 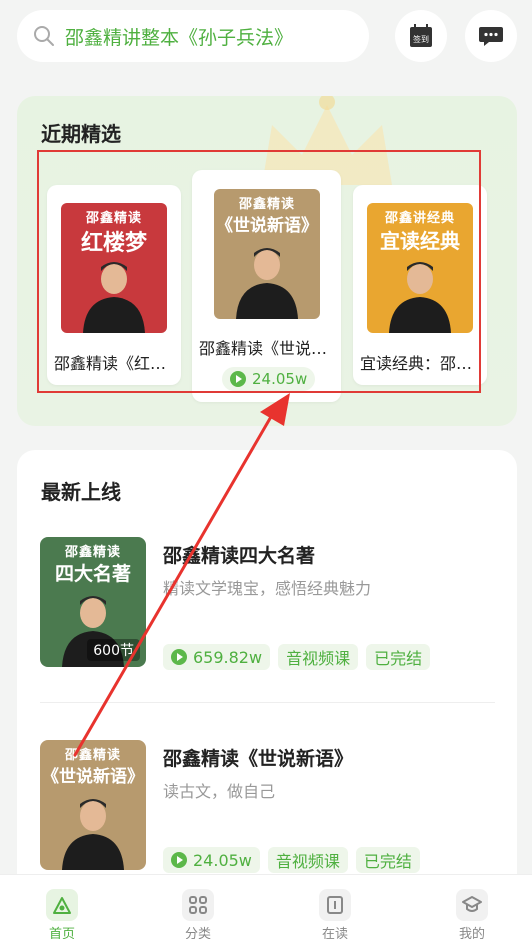 What do you see at coordinates (61, 933) in the screenshot?
I see `nav-label: 首页` at bounding box center [61, 933].